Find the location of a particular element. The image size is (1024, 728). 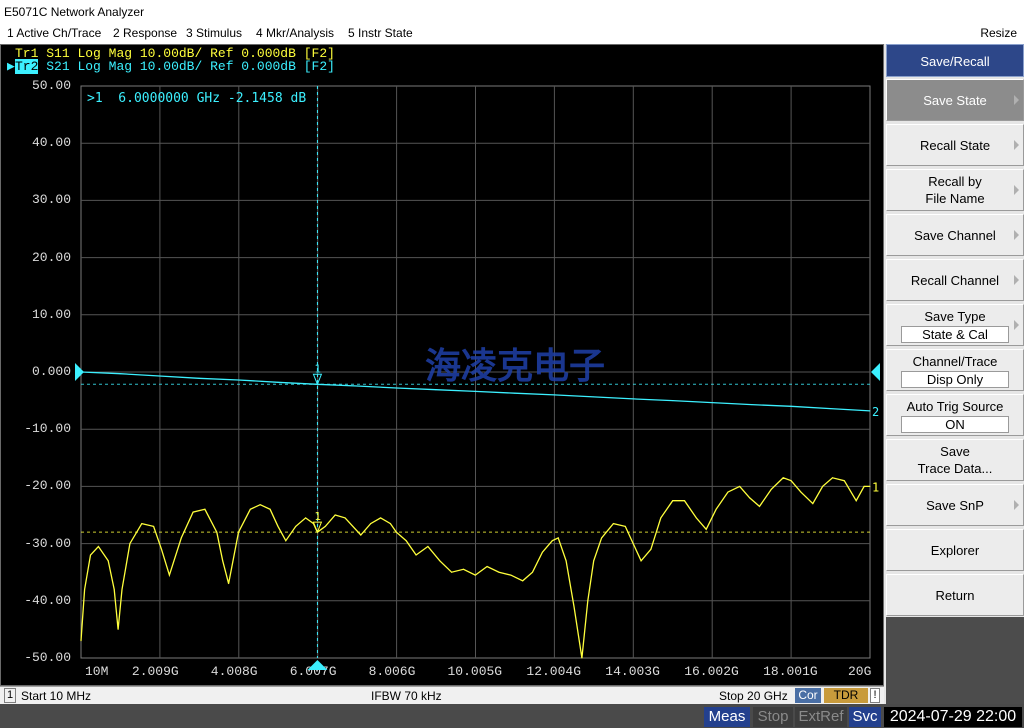

menu-mkr-analysis: 4 Mkr/Analysis is located at coordinates (295, 33).